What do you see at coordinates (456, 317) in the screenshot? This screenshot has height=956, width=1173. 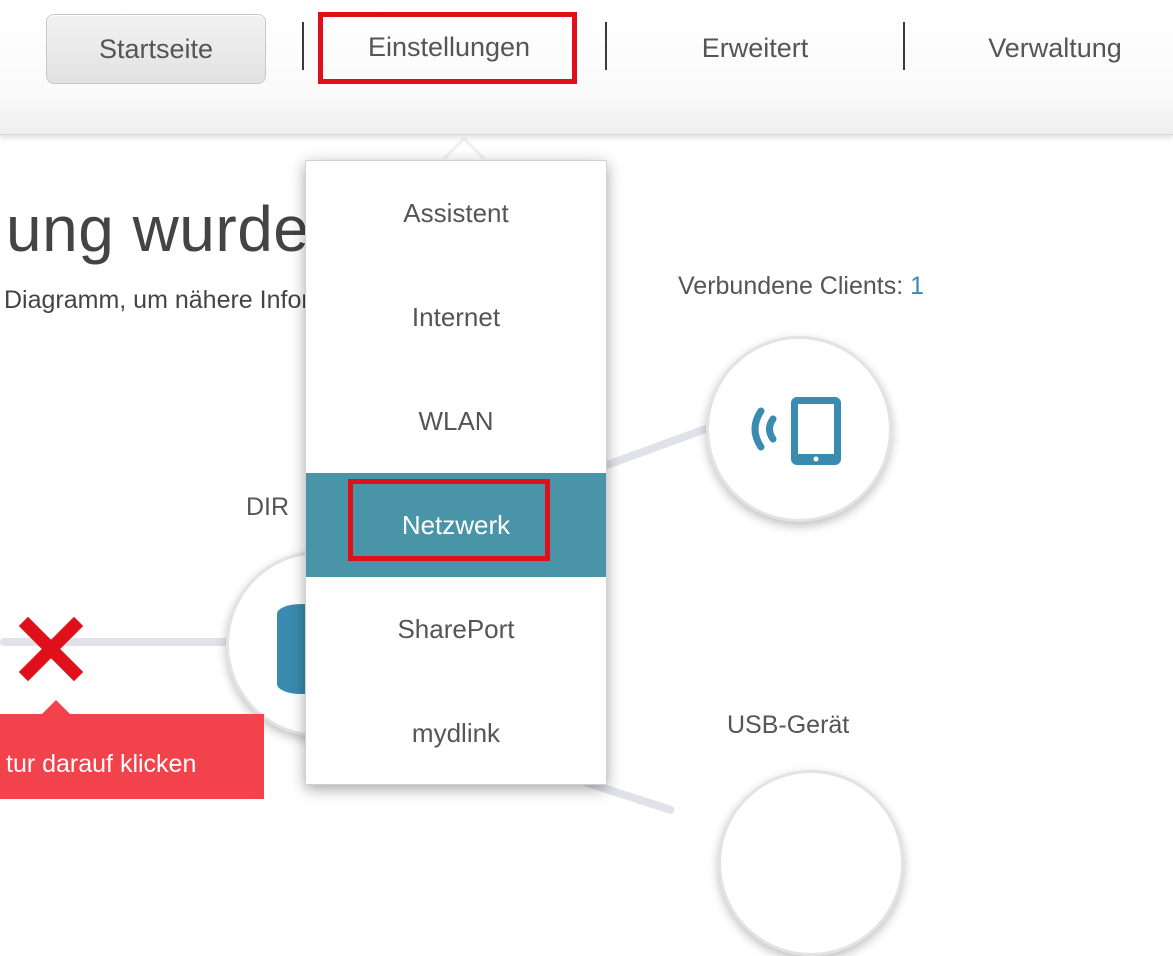 I see `menu-item-internet: Internet` at bounding box center [456, 317].